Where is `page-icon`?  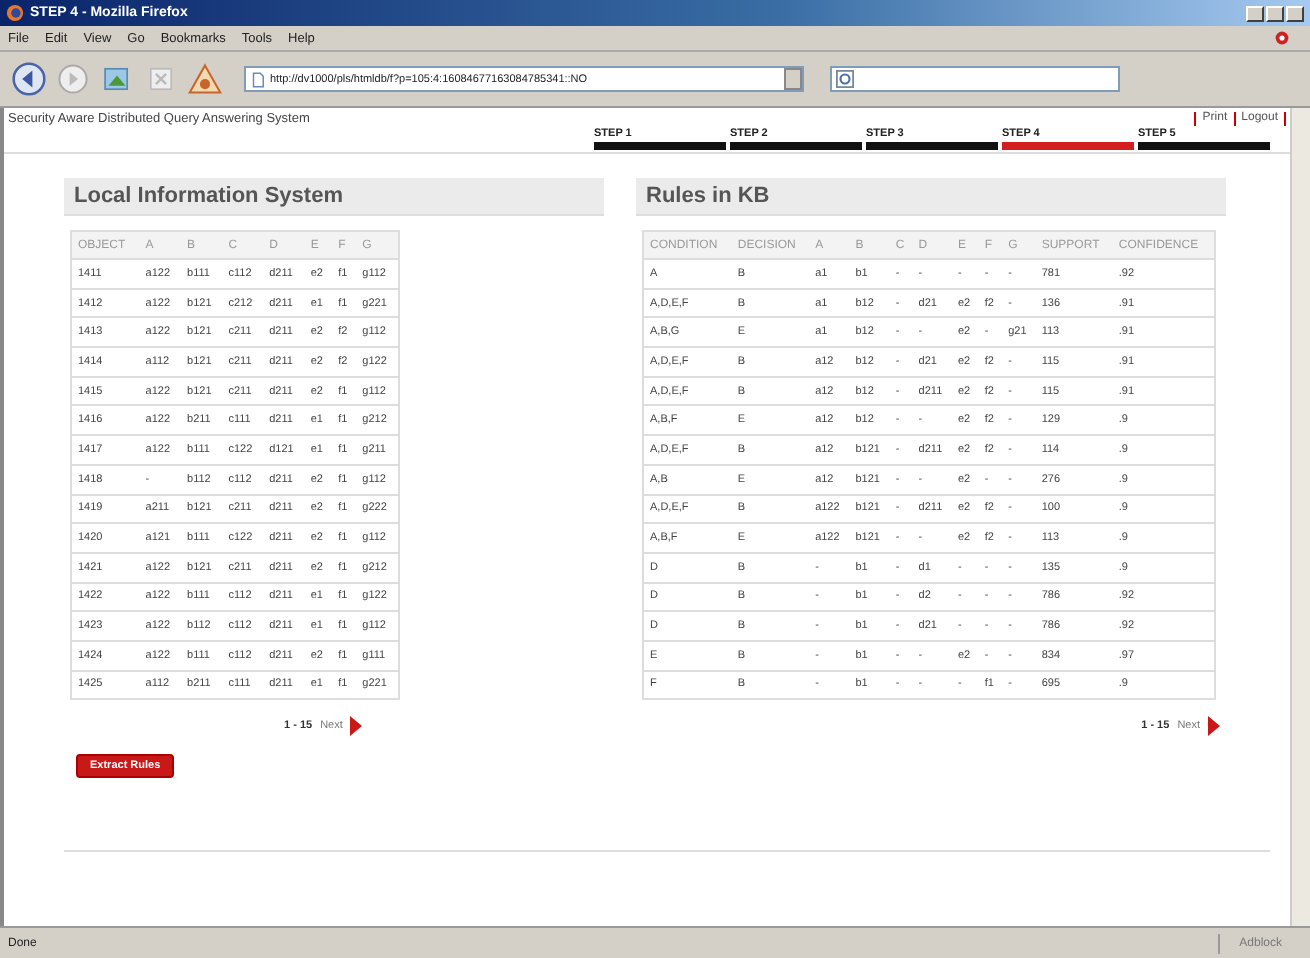 page-icon is located at coordinates (258, 79).